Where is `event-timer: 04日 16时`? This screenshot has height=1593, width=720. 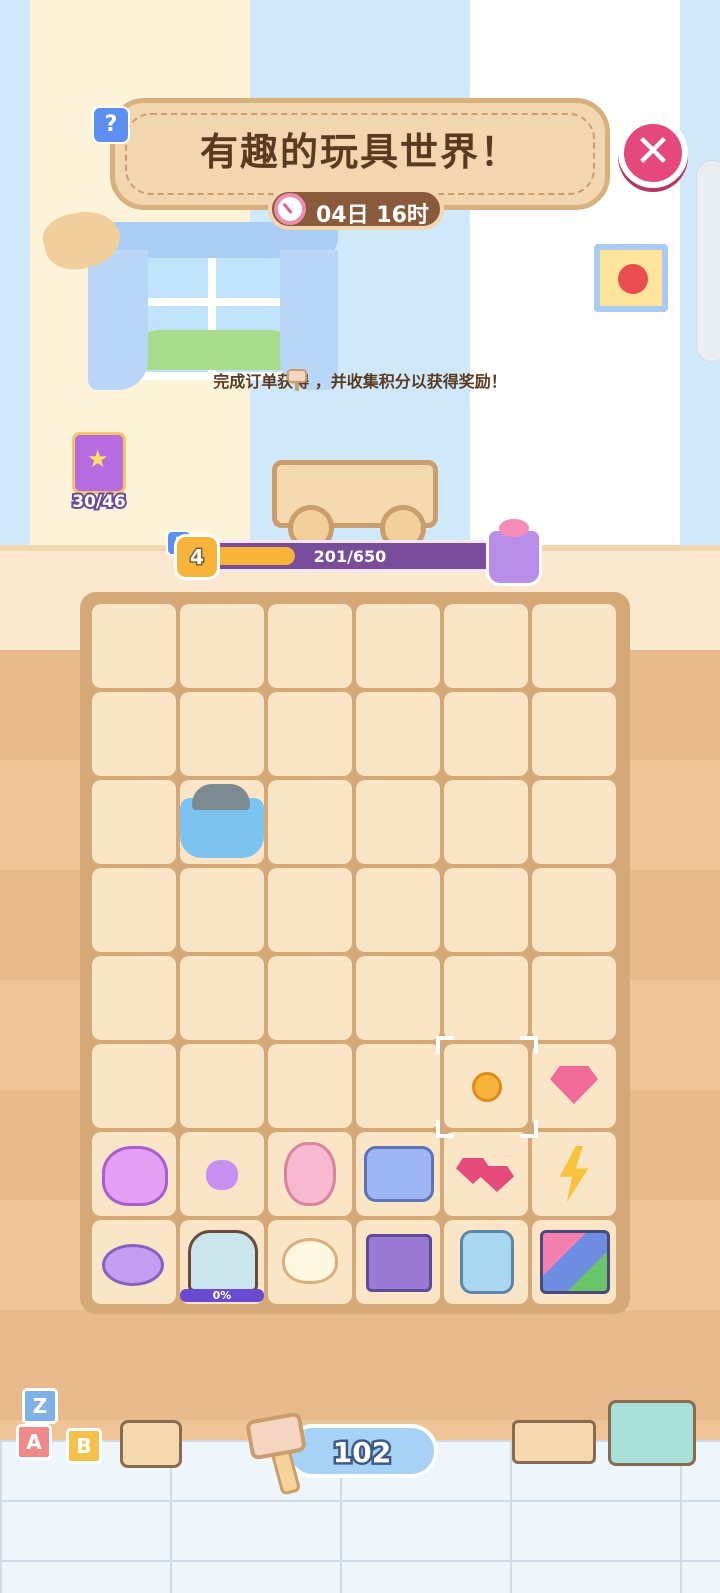 event-timer: 04日 16时 is located at coordinates (356, 209).